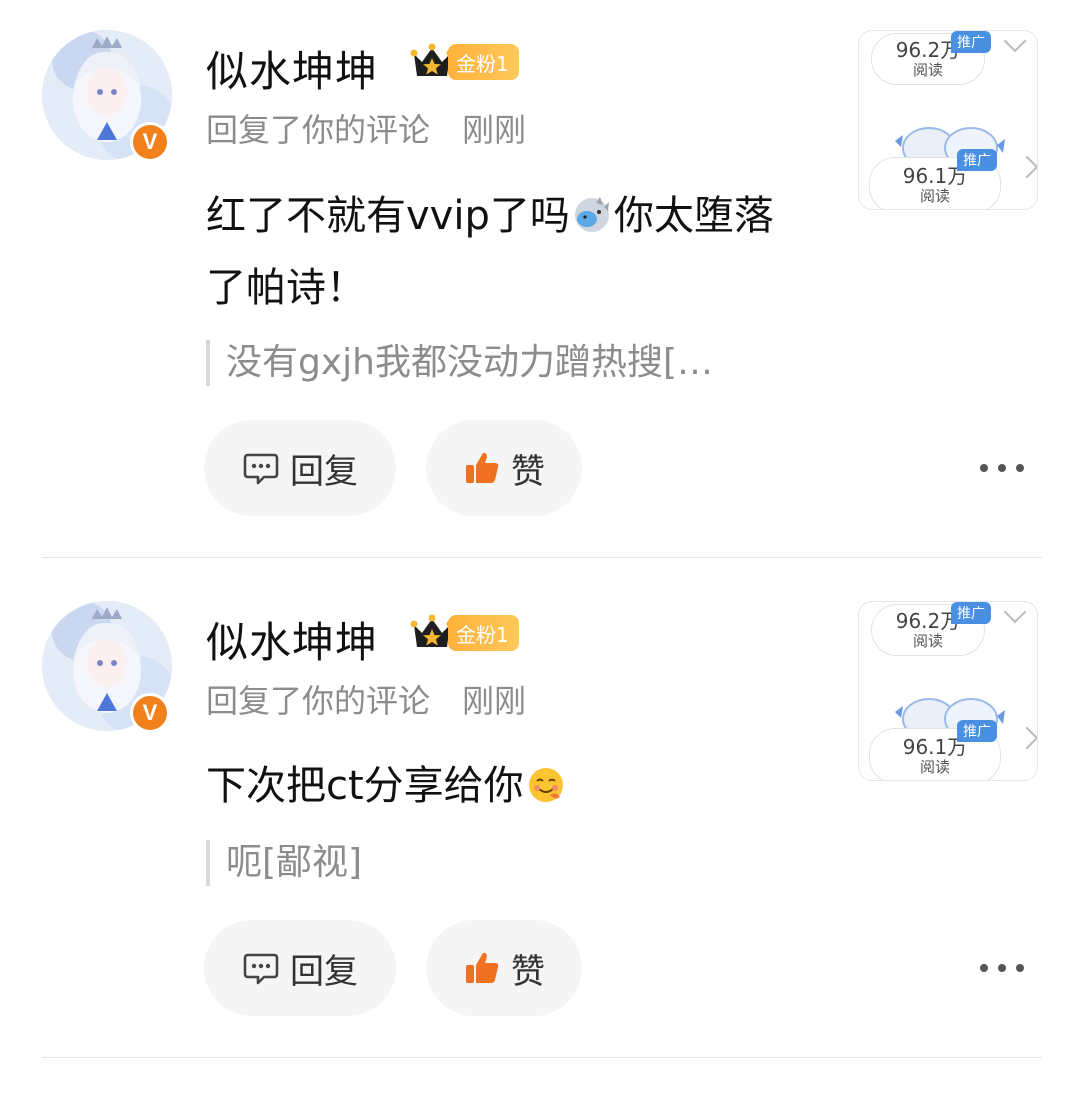 Image resolution: width=1072 pixels, height=1101 pixels. Describe the element at coordinates (545, 785) in the screenshot. I see `smiling-face-emoji-icon` at that location.